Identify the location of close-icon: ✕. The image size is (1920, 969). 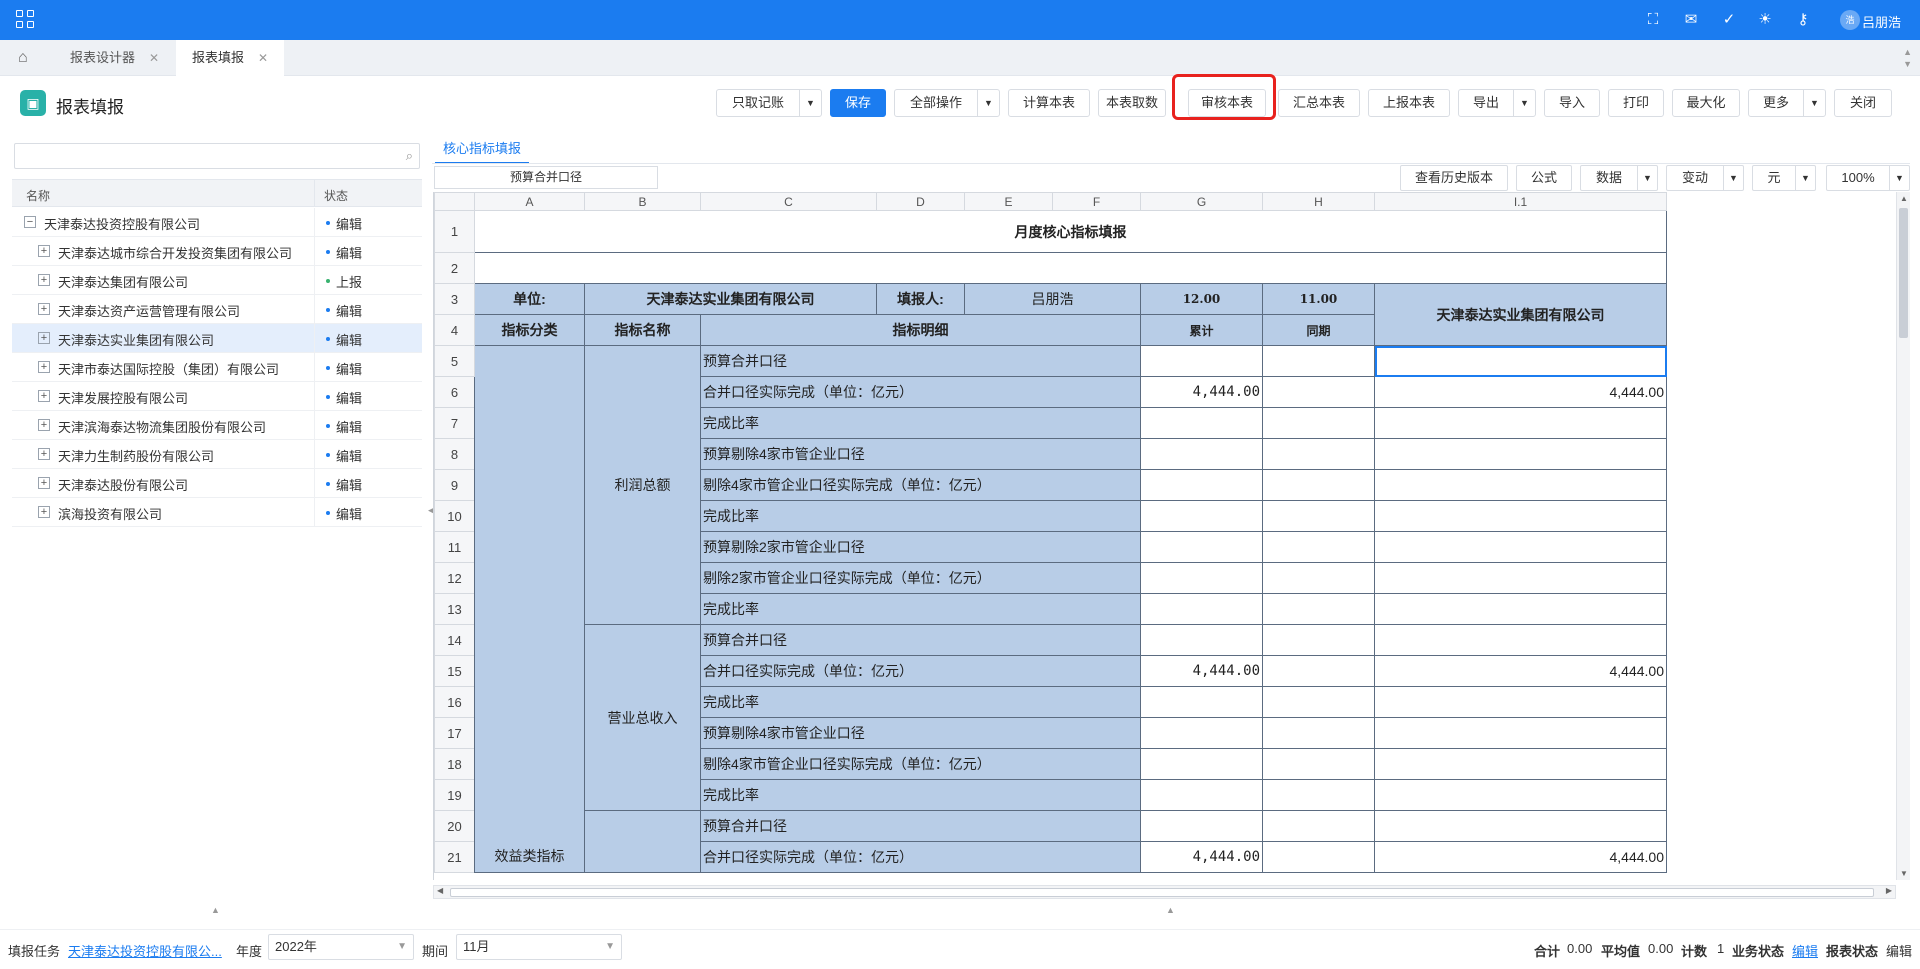
(154, 58).